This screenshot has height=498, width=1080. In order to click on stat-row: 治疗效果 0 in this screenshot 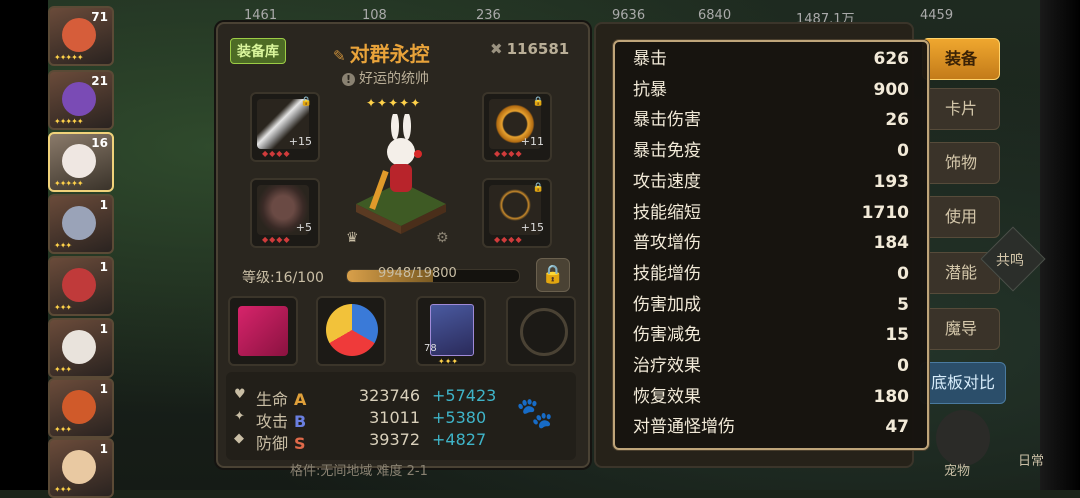, I will do `click(771, 366)`.